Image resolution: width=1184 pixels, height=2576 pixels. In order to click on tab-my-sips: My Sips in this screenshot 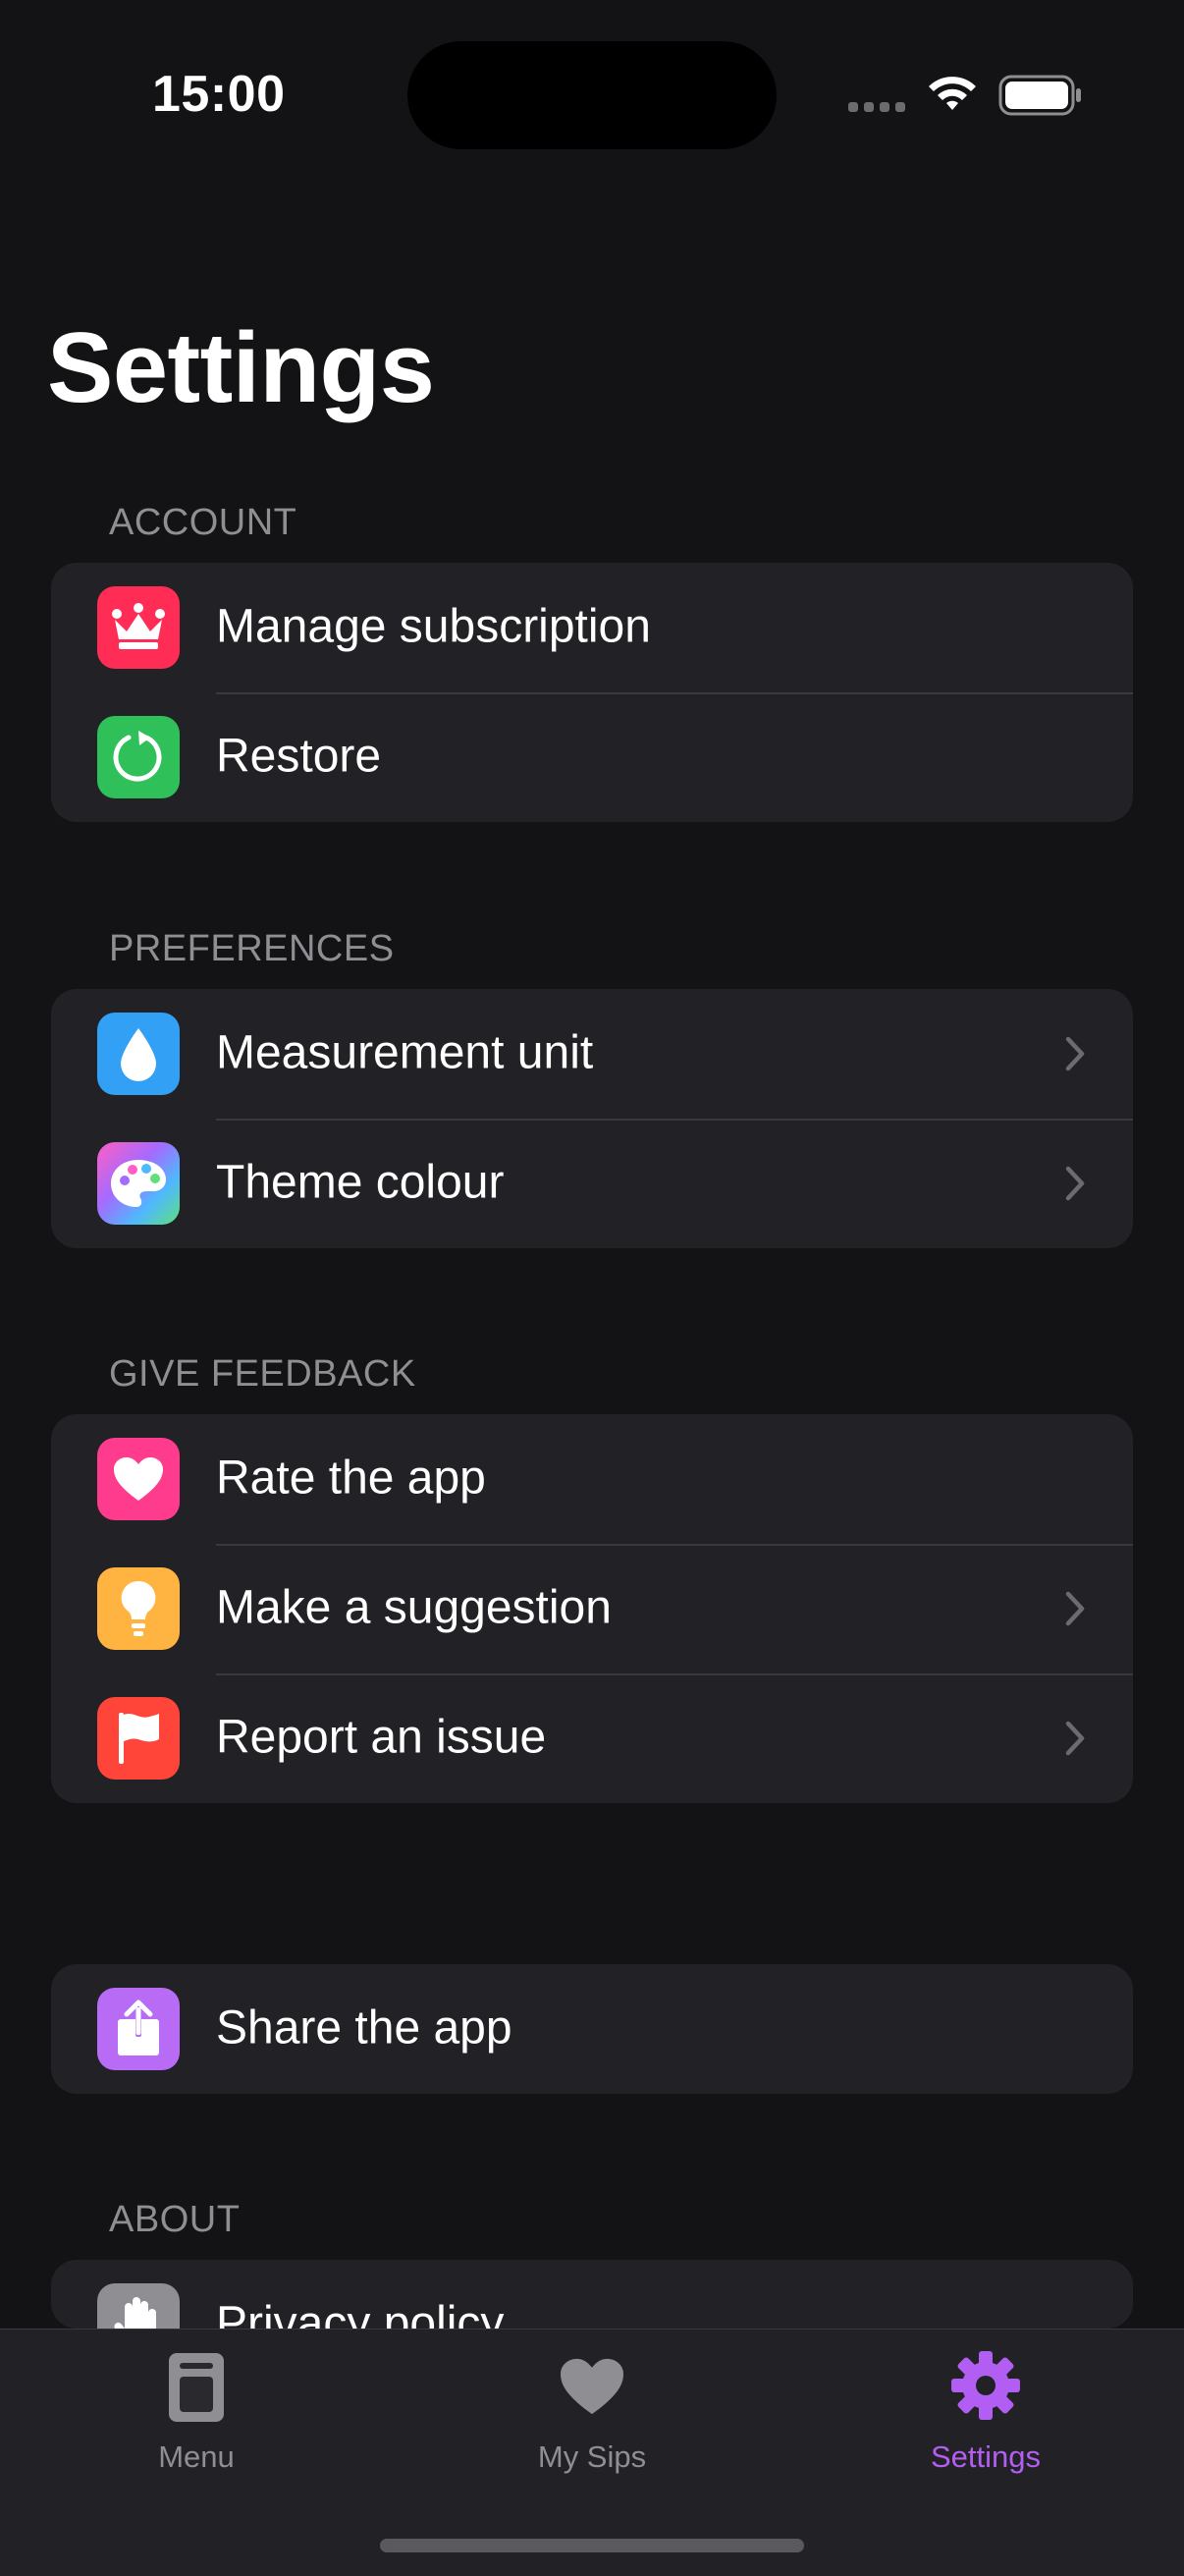, I will do `click(592, 2413)`.